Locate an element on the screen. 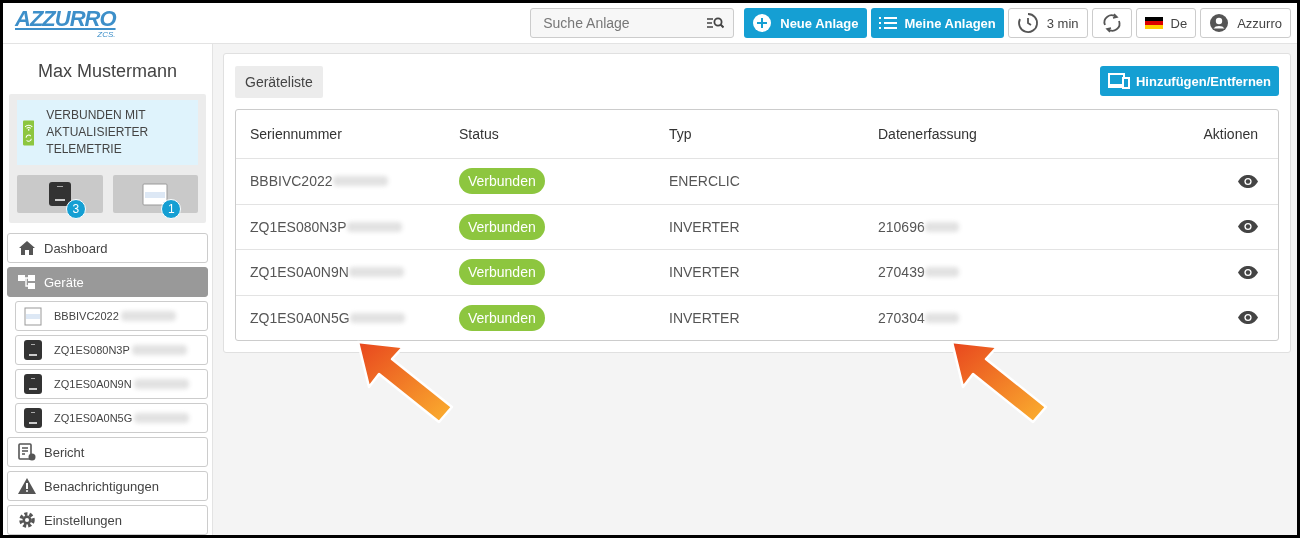 The height and width of the screenshot is (538, 1300). settings-icon is located at coordinates (27, 520).